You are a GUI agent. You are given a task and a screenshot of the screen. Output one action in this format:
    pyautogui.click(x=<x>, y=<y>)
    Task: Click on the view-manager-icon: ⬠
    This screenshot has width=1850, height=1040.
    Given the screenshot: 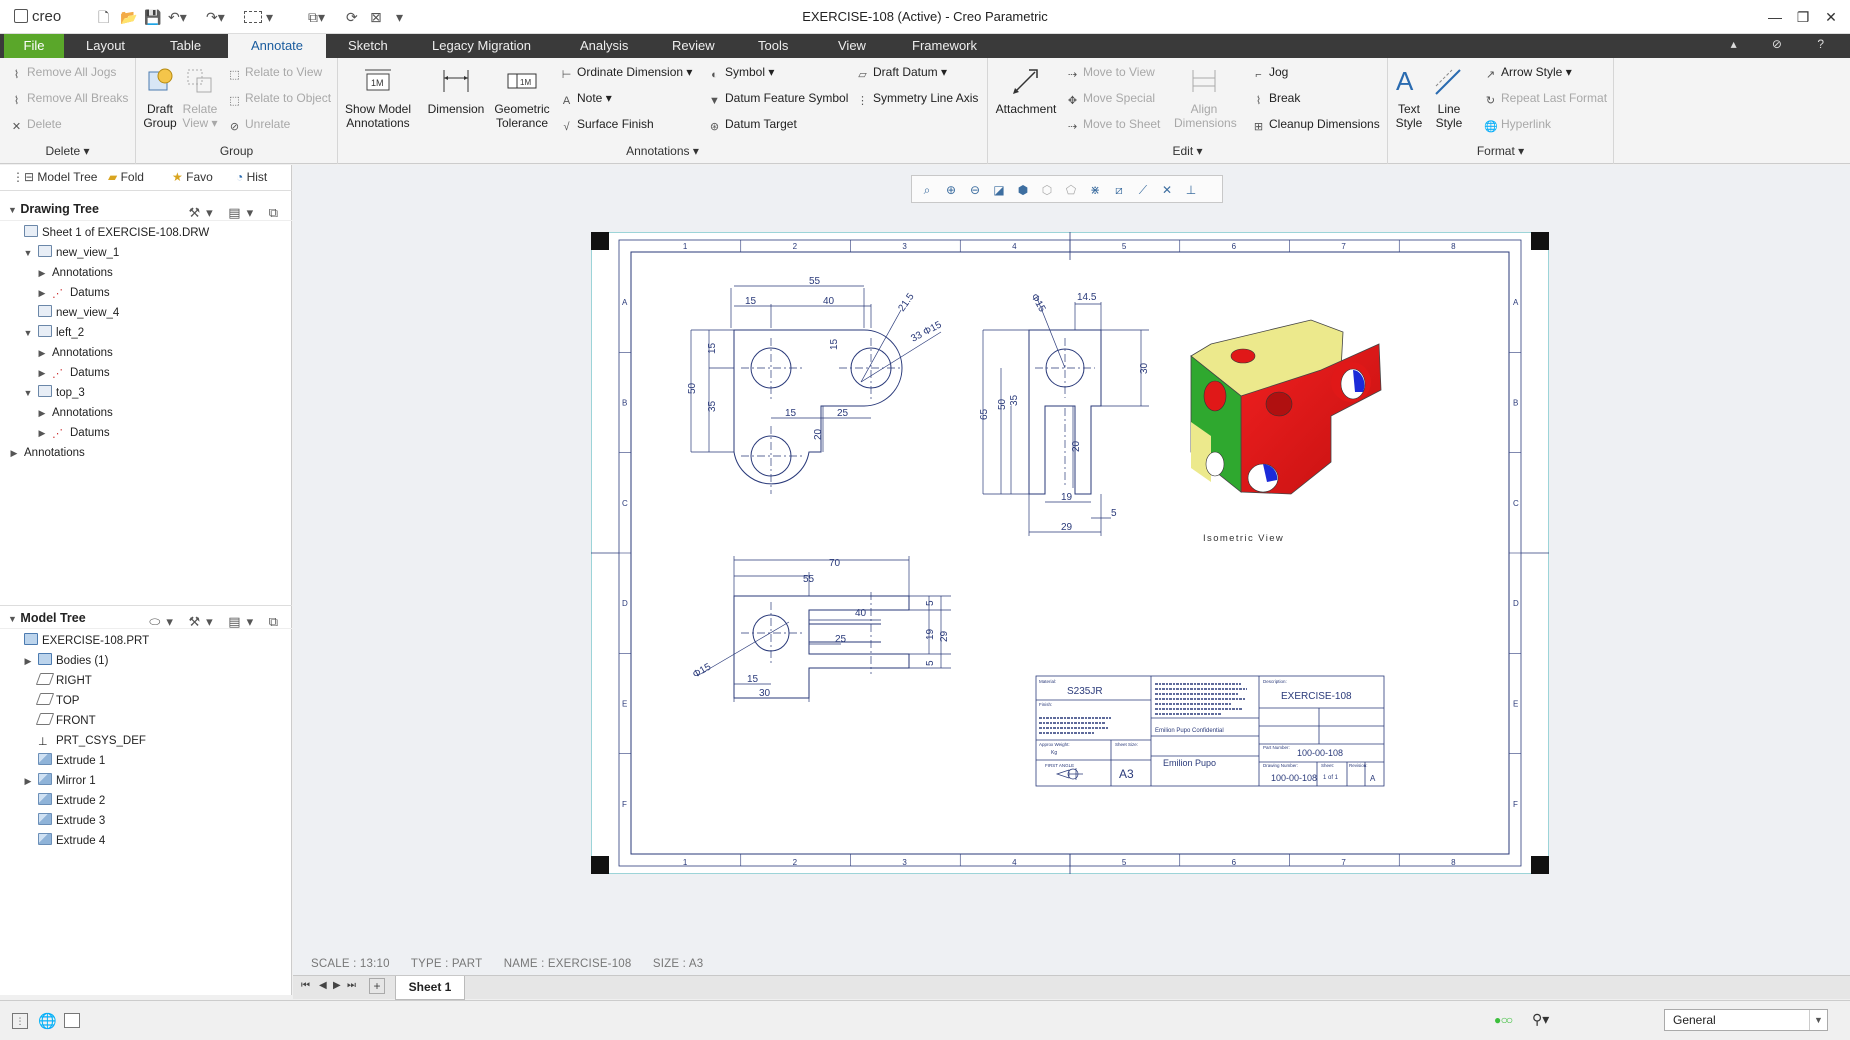 What is the action you would take?
    pyautogui.click(x=1071, y=190)
    